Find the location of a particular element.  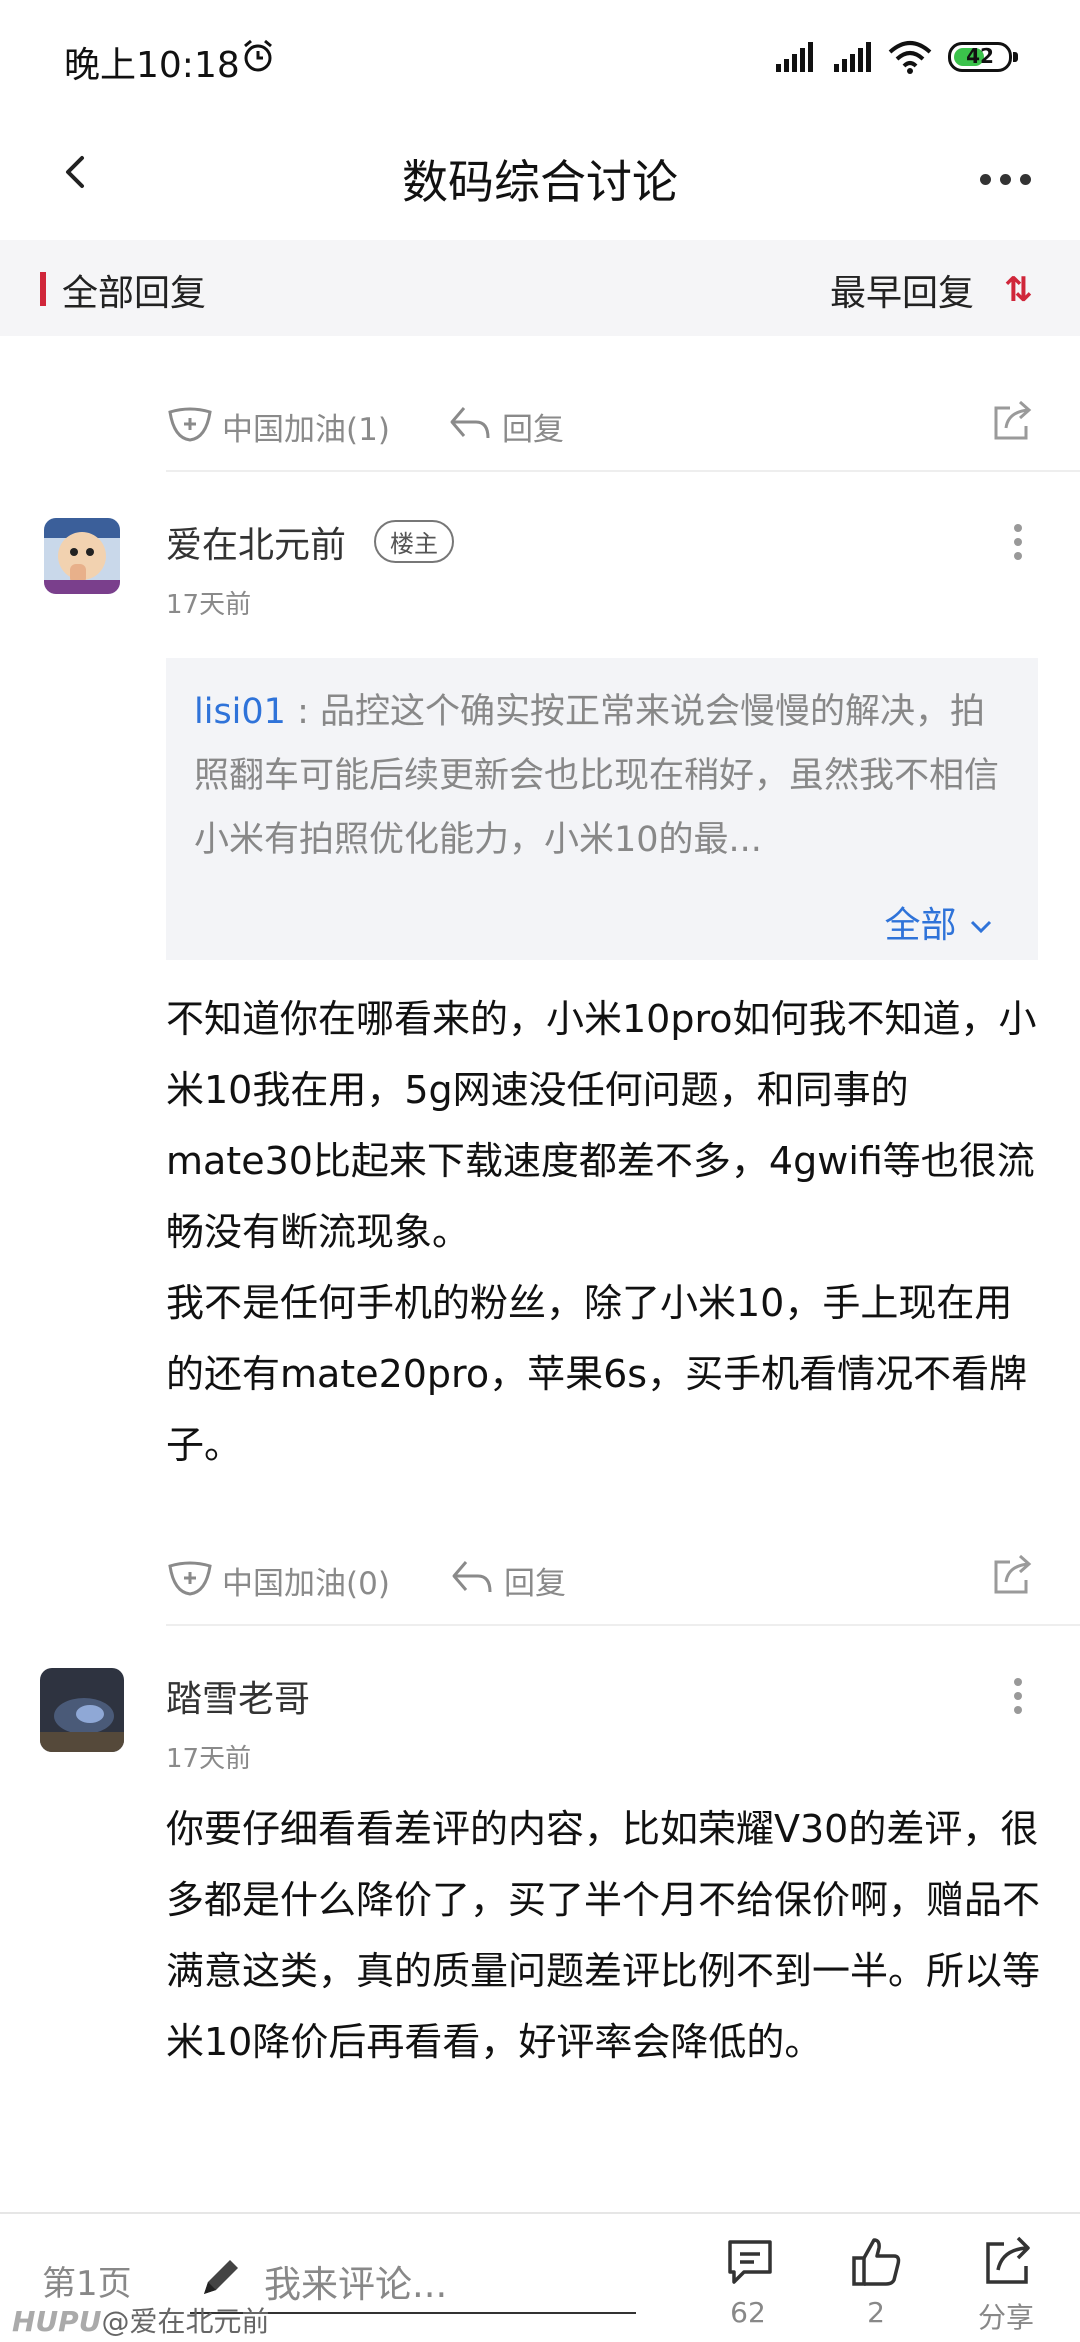

comments-count: 62 is located at coordinates (748, 2312).